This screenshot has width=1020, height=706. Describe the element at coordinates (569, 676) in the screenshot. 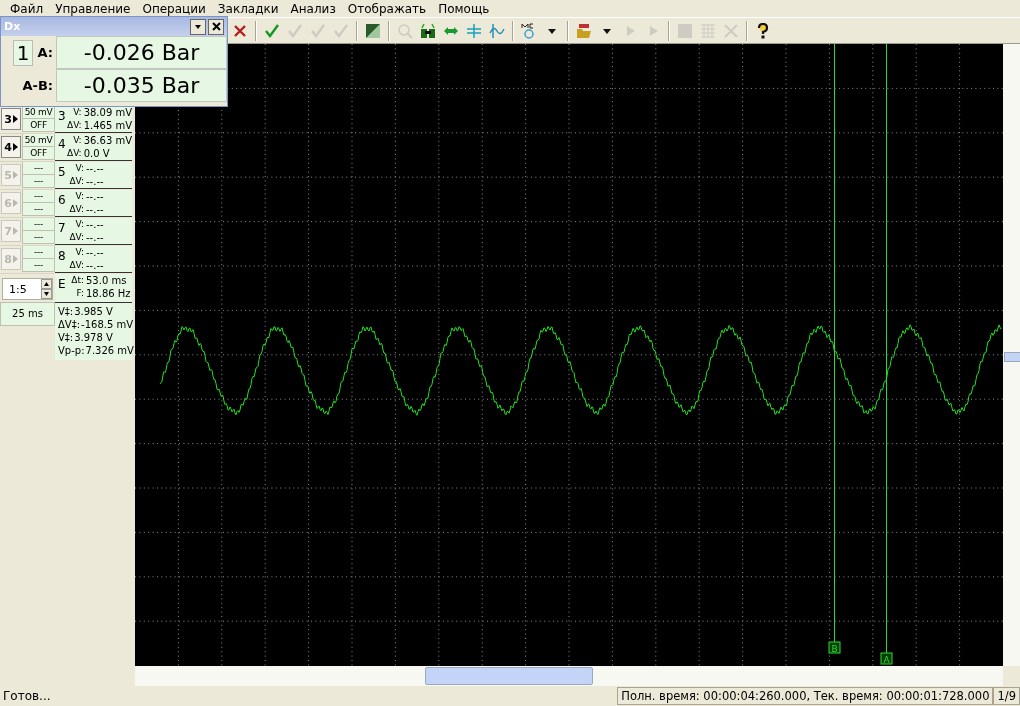

I see `horizontal-scrollbar` at that location.